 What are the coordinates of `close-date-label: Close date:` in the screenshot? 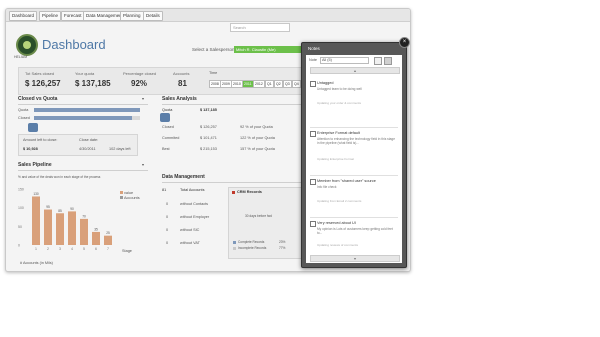 It's located at (89, 140).